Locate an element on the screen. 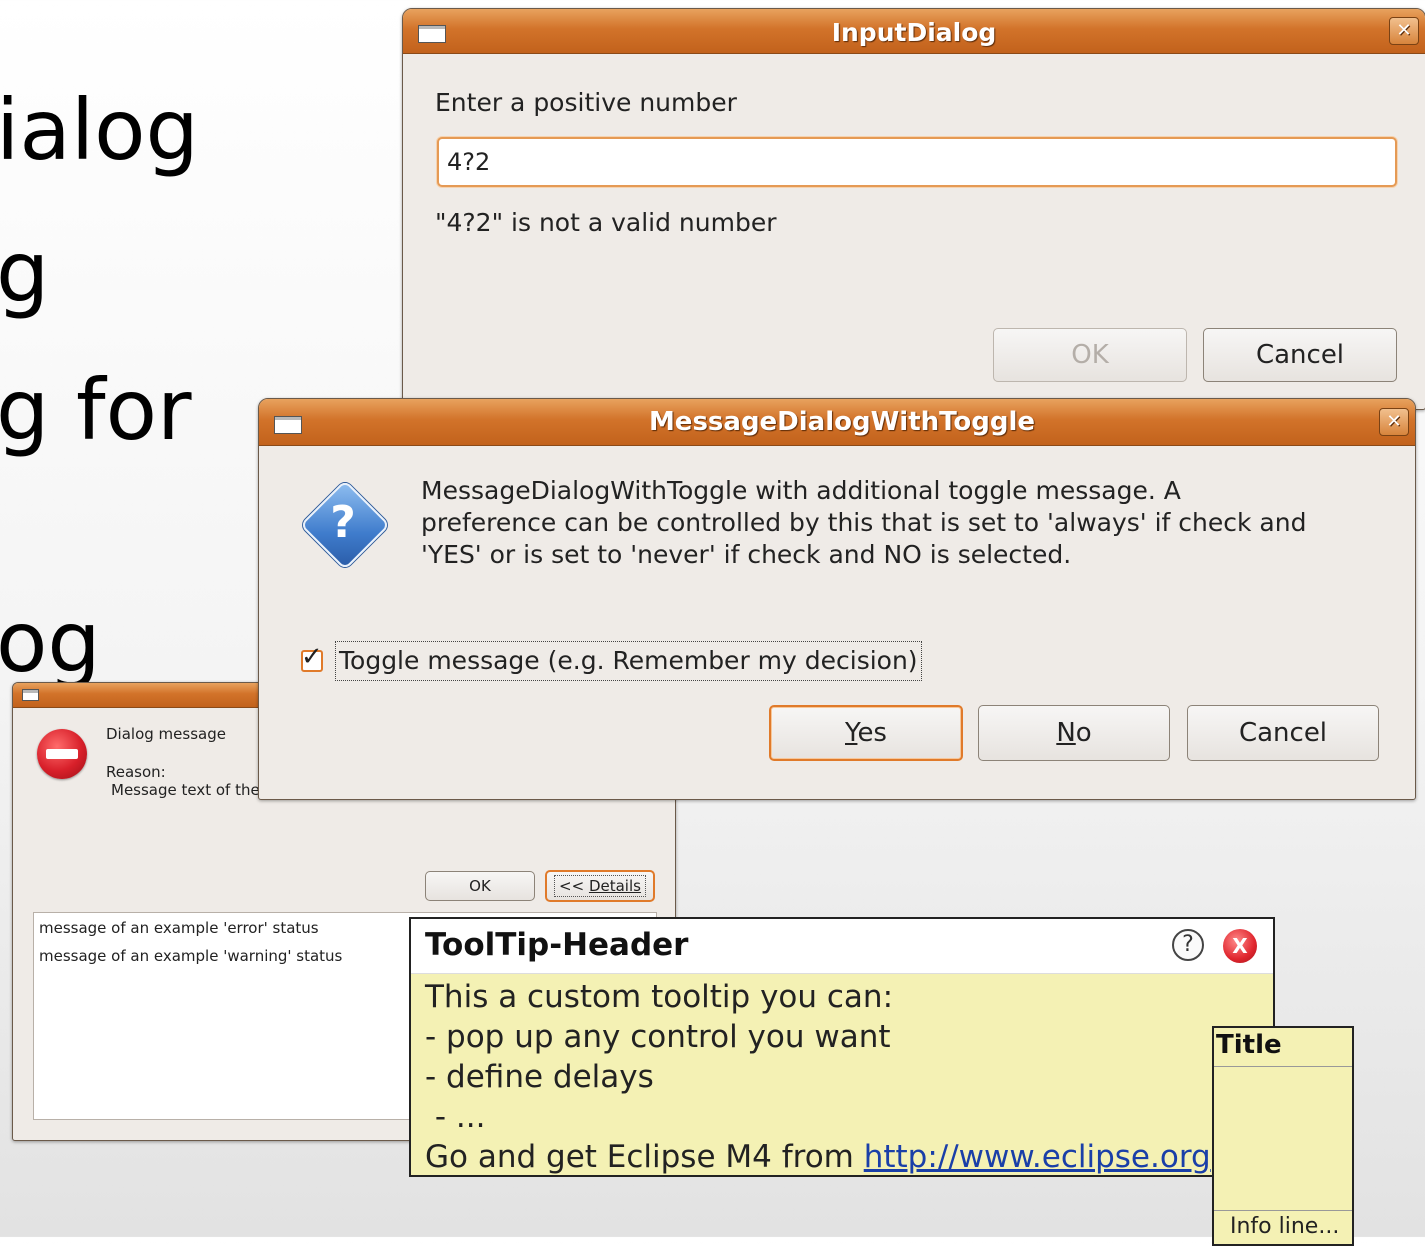 The height and width of the screenshot is (1246, 1425). reason-text: Message text of the is located at coordinates (185, 790).